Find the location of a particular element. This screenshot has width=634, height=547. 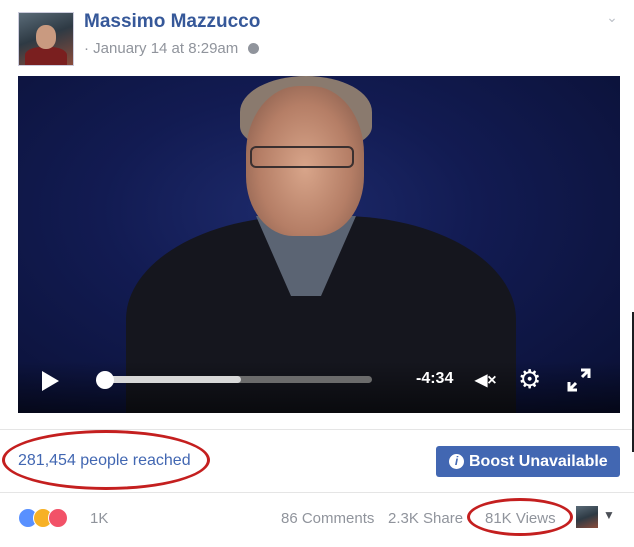

reaction-count: 1K is located at coordinates (99, 518).